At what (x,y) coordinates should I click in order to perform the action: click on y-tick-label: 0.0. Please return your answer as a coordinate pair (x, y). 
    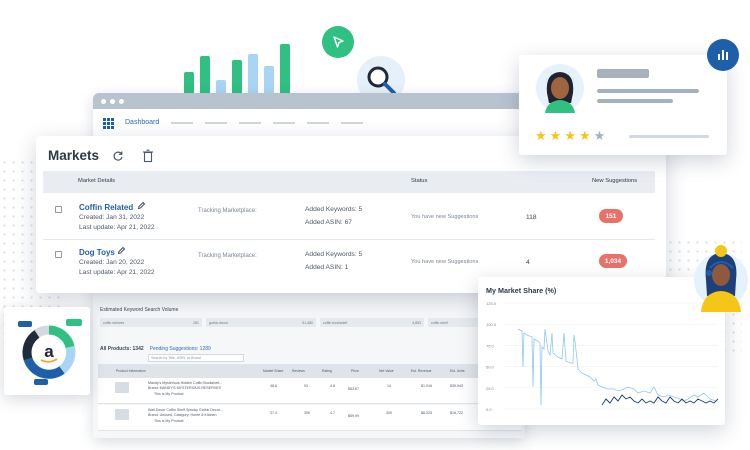
    Looking at the image, I should click on (489, 409).